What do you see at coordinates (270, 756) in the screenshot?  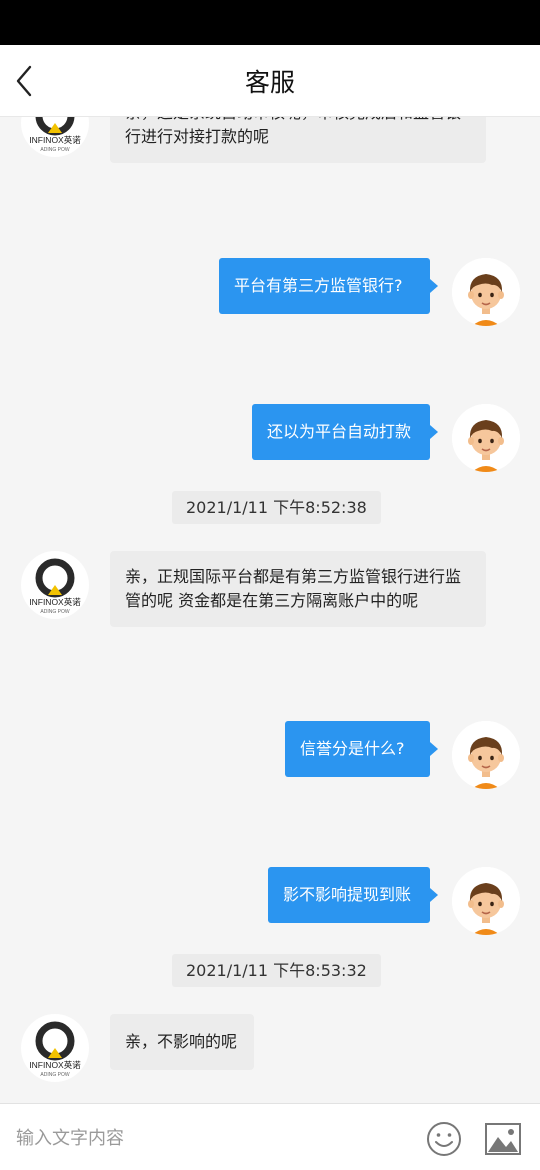 I see `message-outgoing: 信誉分是什么?` at bounding box center [270, 756].